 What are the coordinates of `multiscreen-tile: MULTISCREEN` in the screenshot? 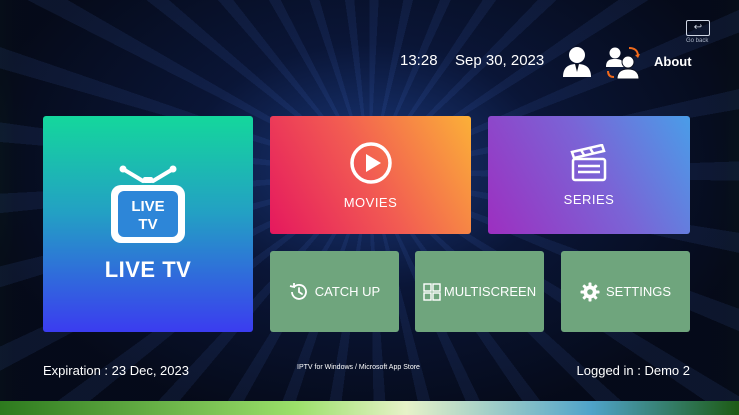 It's located at (479, 291).